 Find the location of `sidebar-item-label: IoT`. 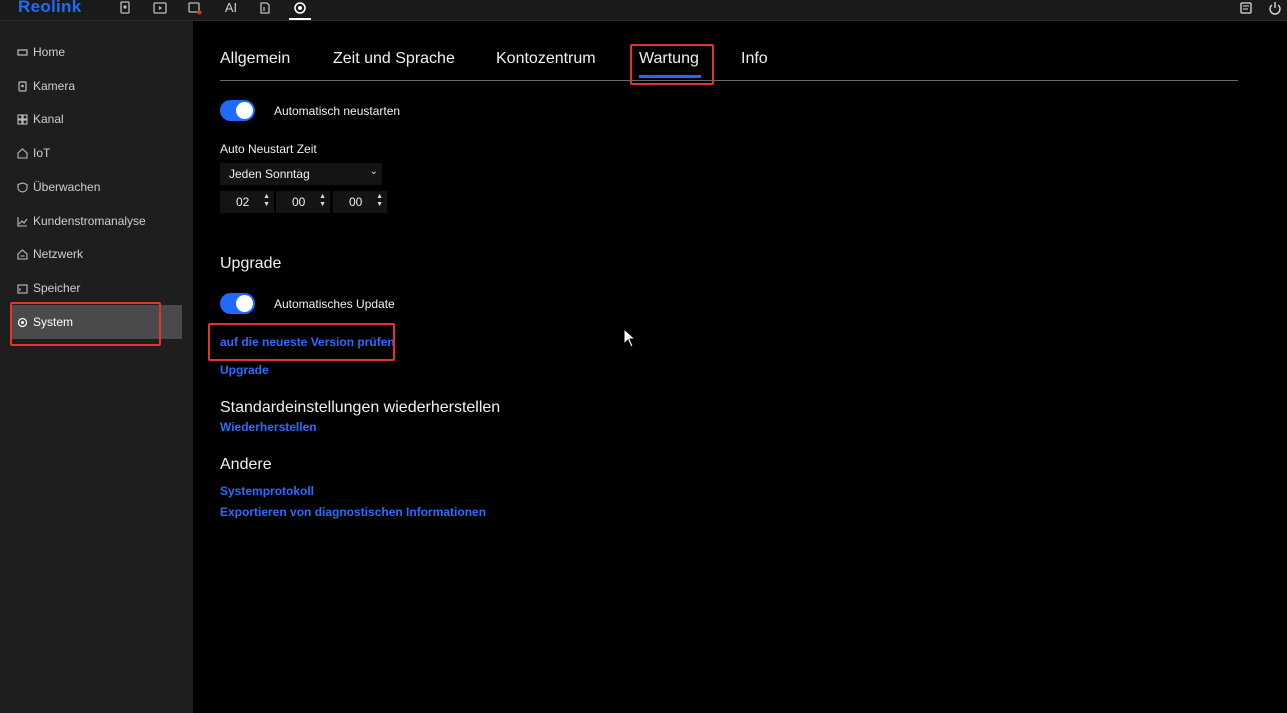

sidebar-item-label: IoT is located at coordinates (42, 153).